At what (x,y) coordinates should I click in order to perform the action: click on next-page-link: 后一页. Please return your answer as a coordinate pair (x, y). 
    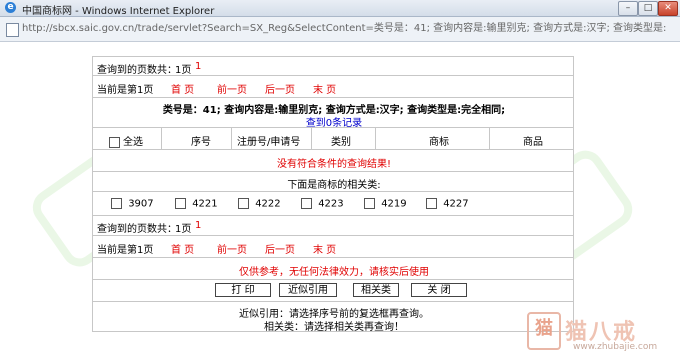
    Looking at the image, I should click on (280, 88).